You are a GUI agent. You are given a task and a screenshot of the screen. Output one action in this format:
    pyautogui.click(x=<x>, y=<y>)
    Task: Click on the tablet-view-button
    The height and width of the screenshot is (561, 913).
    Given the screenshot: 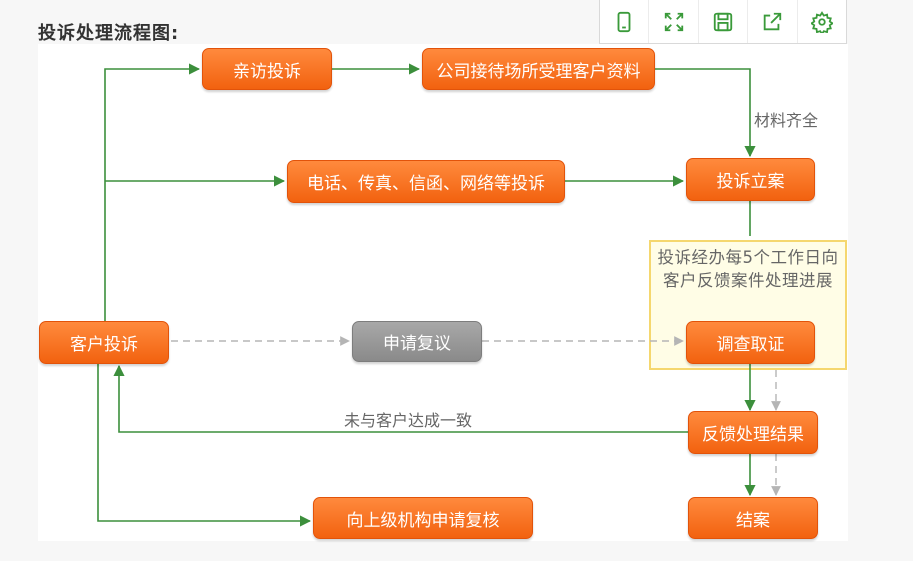 What is the action you would take?
    pyautogui.click(x=625, y=21)
    